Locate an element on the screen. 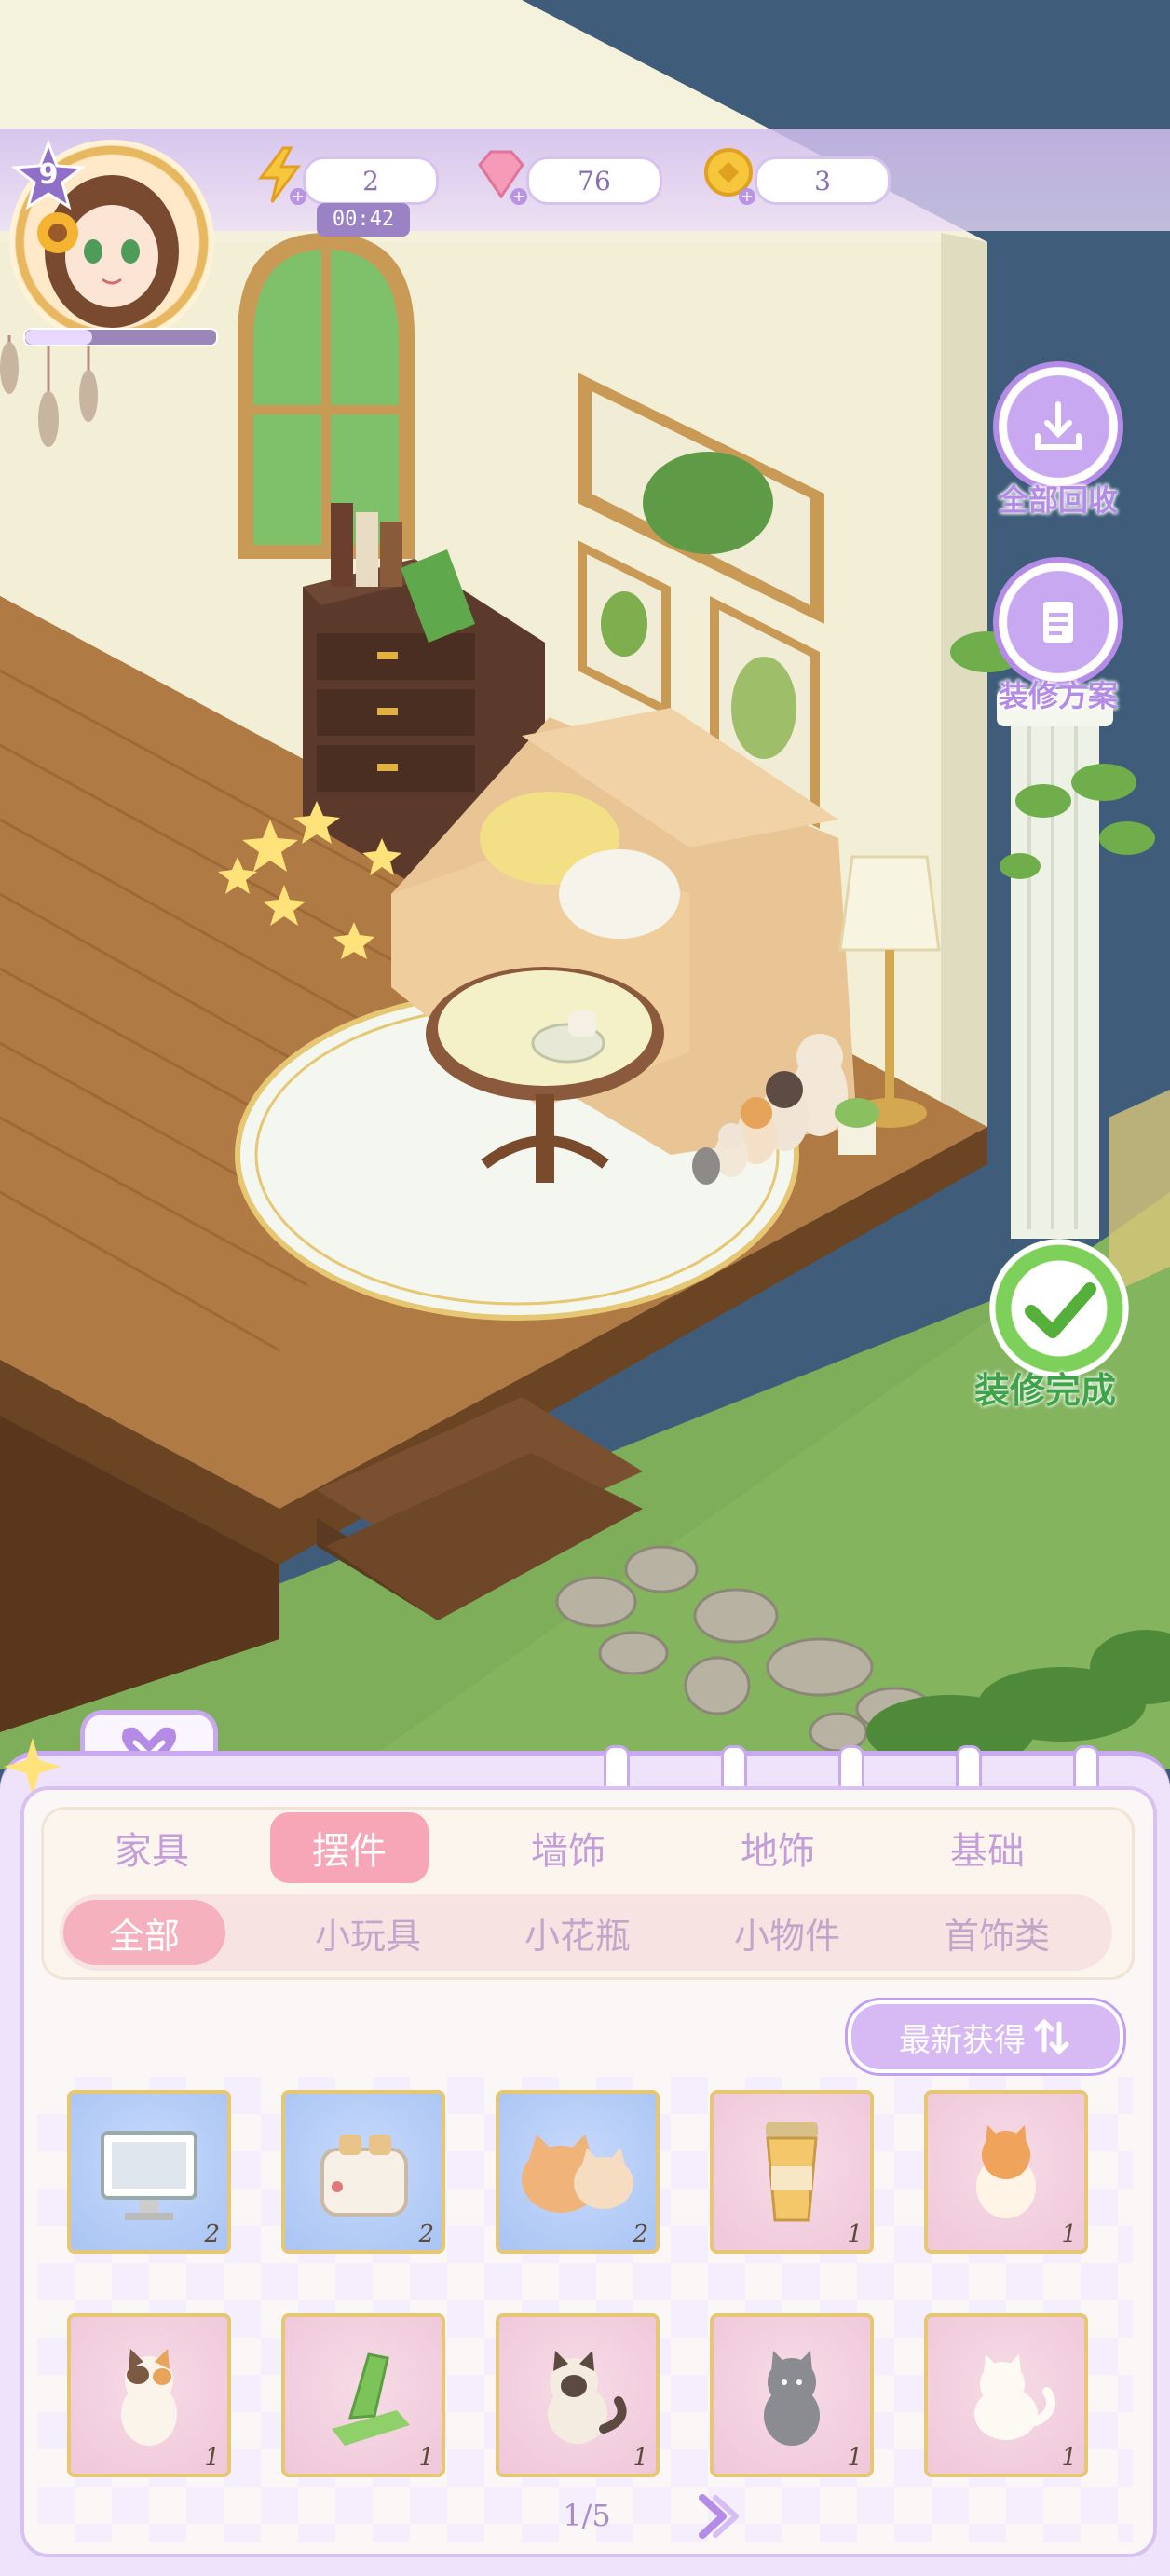 The image size is (1170, 2576). decor-plan-button is located at coordinates (1058, 622).